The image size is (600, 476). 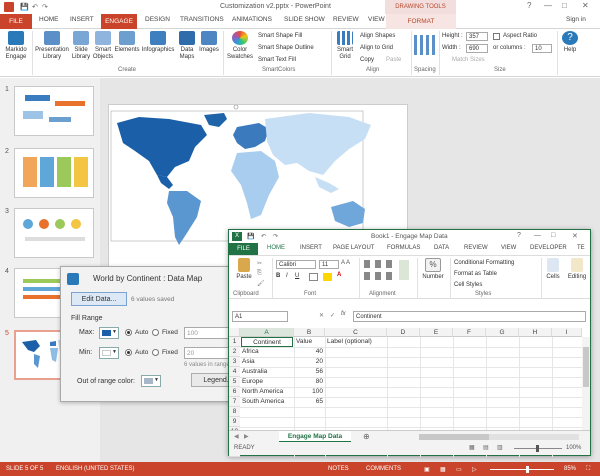 What do you see at coordinates (278, 276) in the screenshot?
I see `bold-button: B` at bounding box center [278, 276].